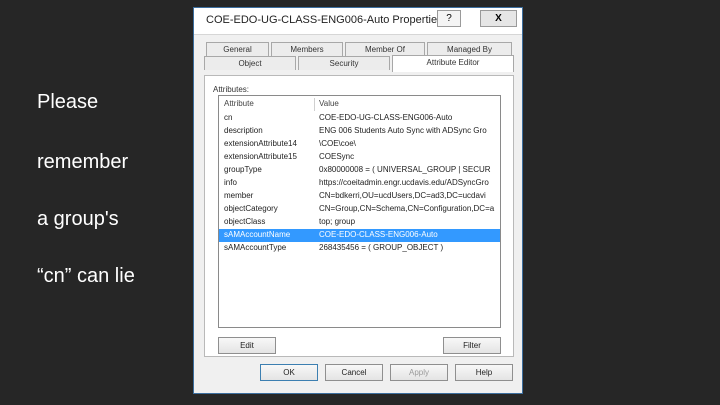 This screenshot has width=720, height=405. I want to click on table-row: cn COE-EDO-UG-CLASS-ENG006-Auto, so click(359, 118).